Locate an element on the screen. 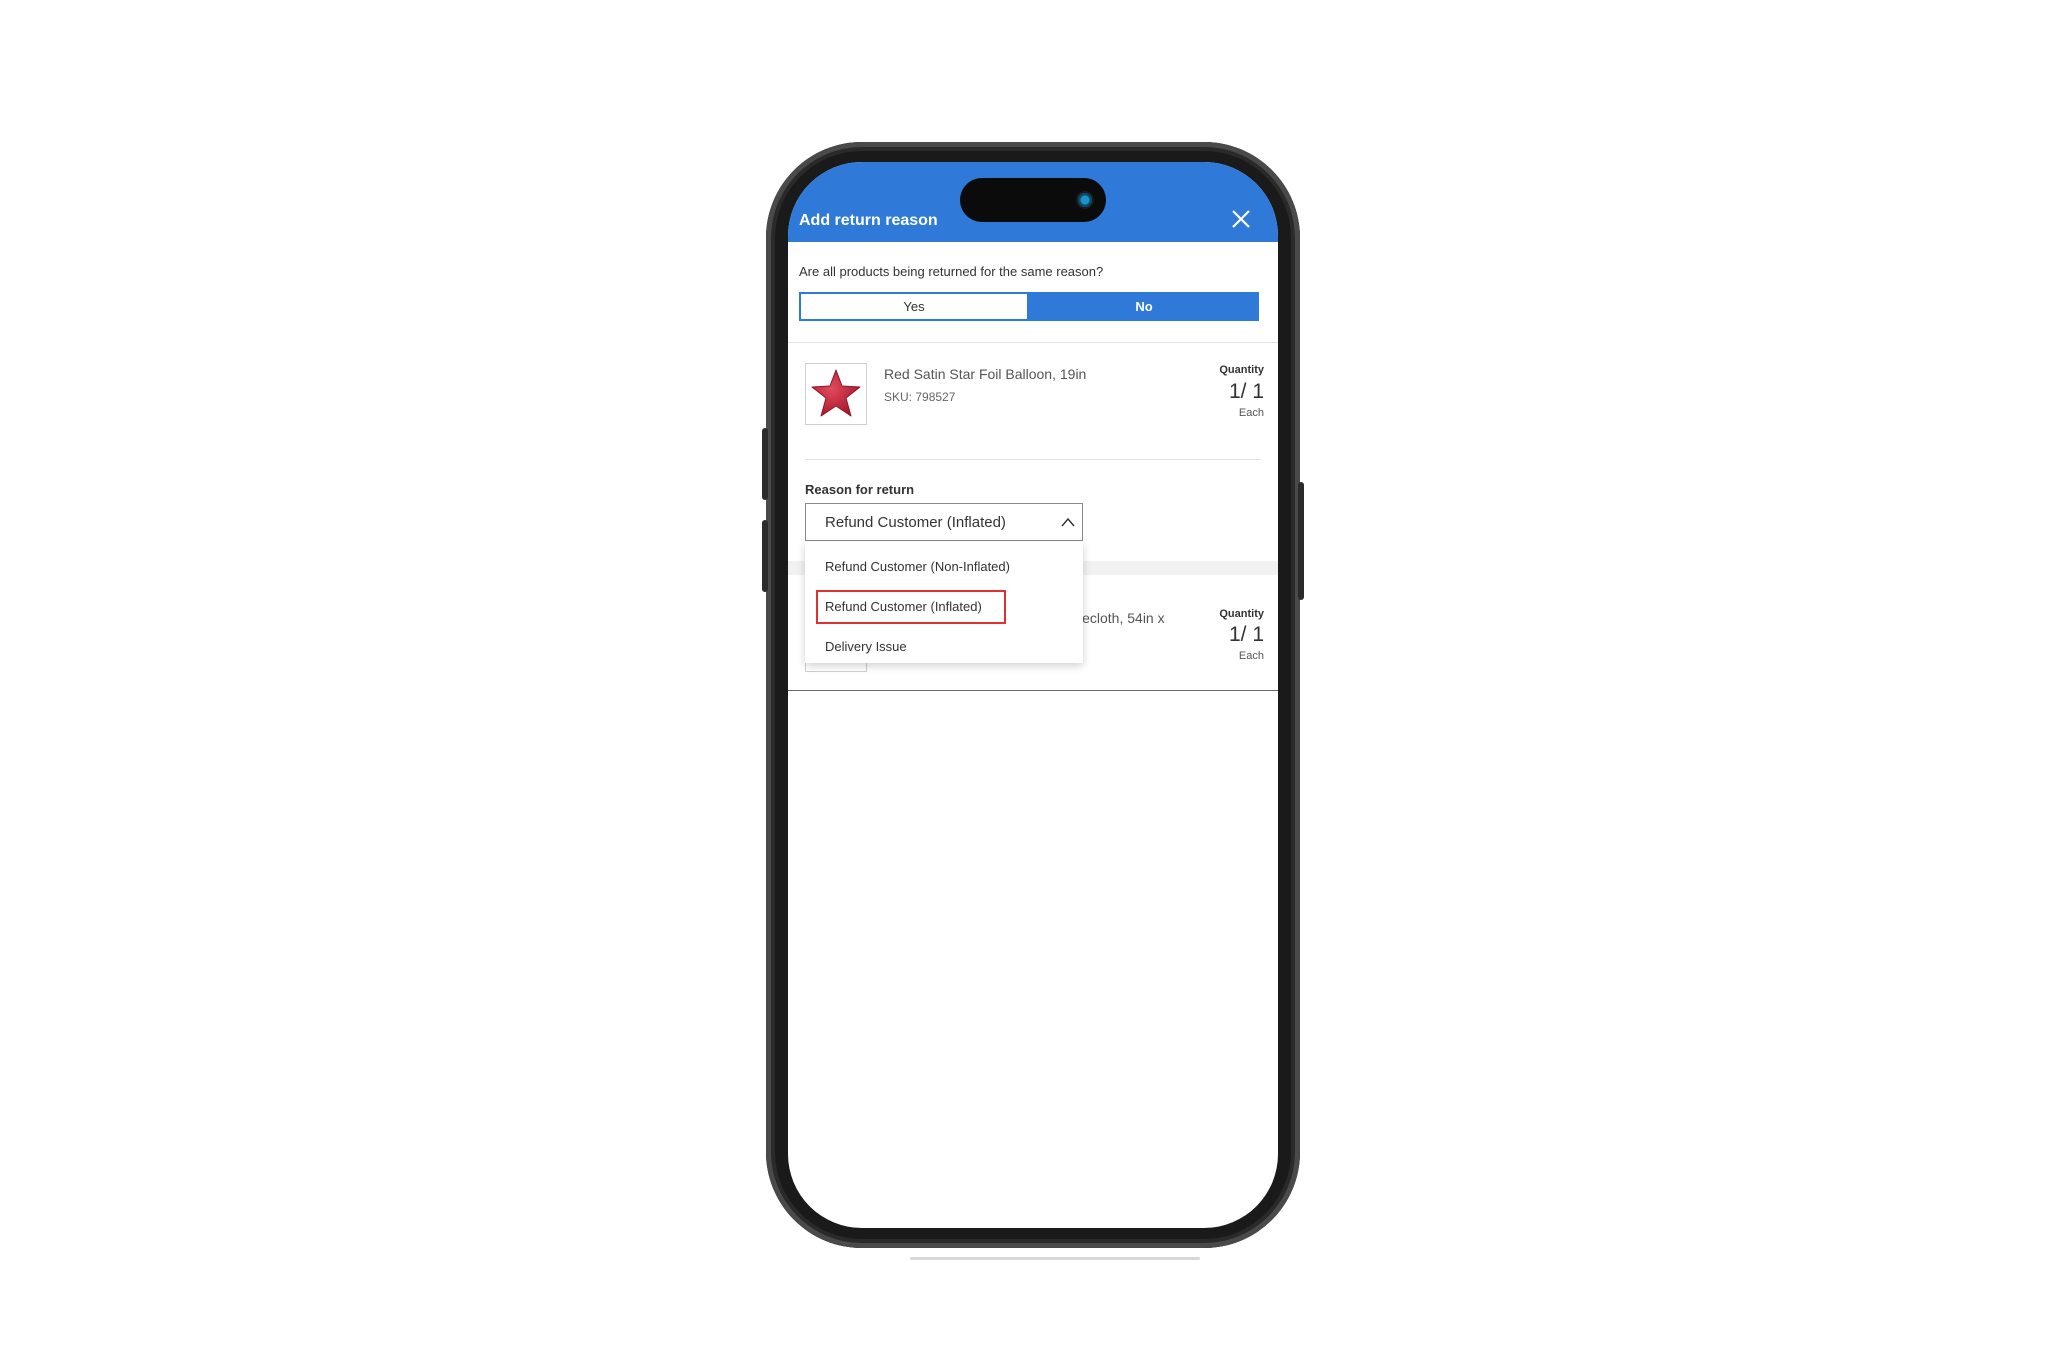  product-divider is located at coordinates (1033, 459).